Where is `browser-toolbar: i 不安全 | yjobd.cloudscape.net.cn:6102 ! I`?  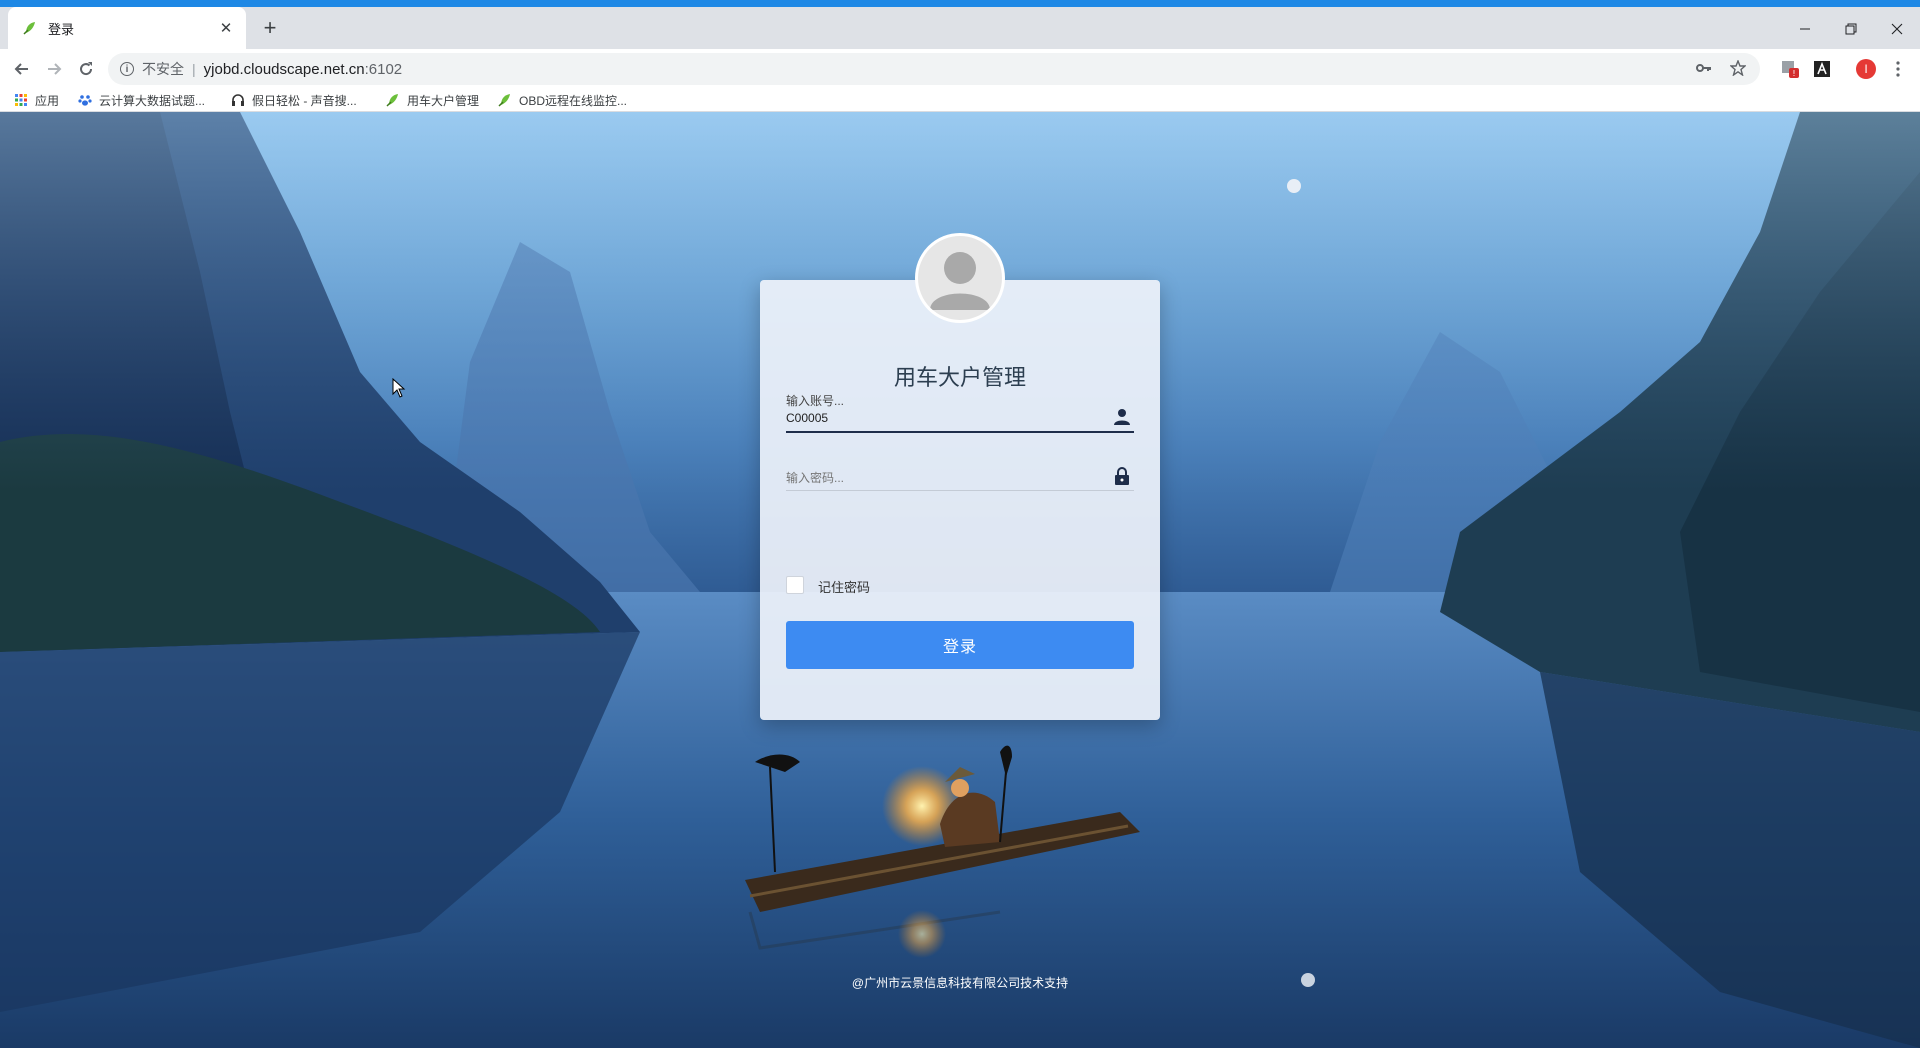 browser-toolbar: i 不安全 | yjobd.cloudscape.net.cn:6102 ! I is located at coordinates (960, 69).